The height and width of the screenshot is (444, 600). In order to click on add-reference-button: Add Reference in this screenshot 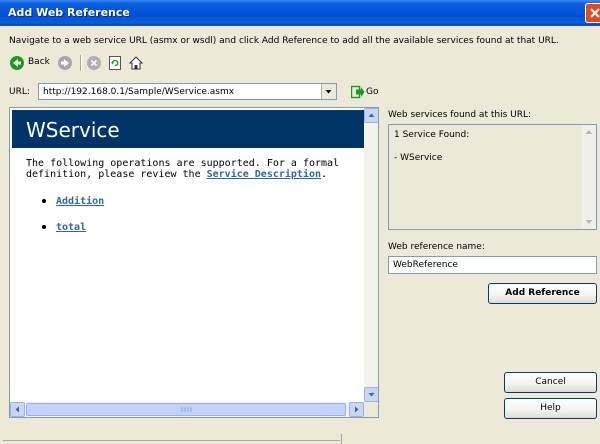, I will do `click(542, 293)`.